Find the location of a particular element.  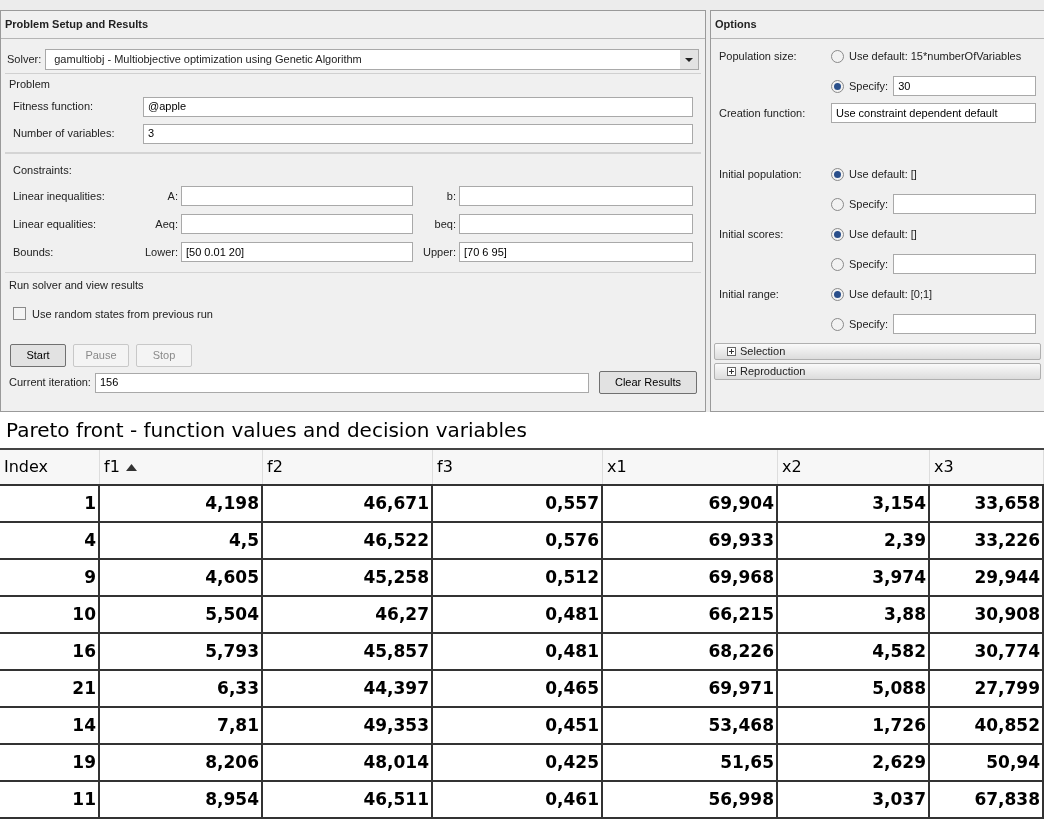

solver-dropdown: gamultiobj - Multiobjective optimization using Genetic Algorithm is located at coordinates (372, 59).